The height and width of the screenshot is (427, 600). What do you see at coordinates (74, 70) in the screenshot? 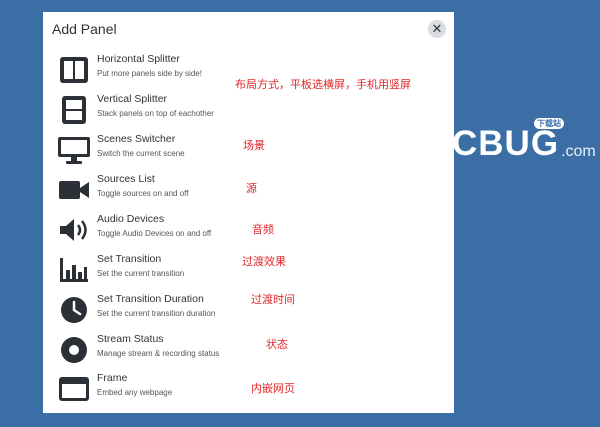
I see `horizontal-splitter-icon` at bounding box center [74, 70].